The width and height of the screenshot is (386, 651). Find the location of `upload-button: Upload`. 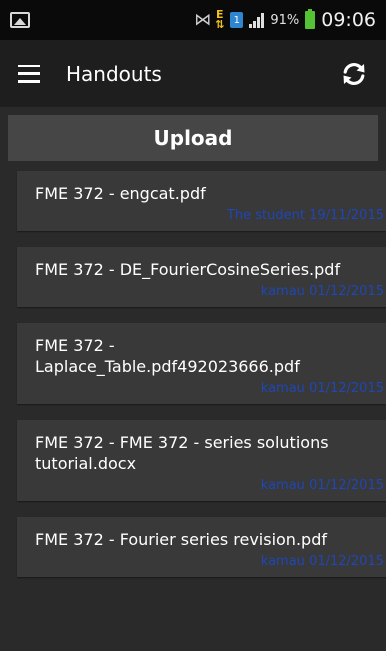

upload-button: Upload is located at coordinates (193, 138).